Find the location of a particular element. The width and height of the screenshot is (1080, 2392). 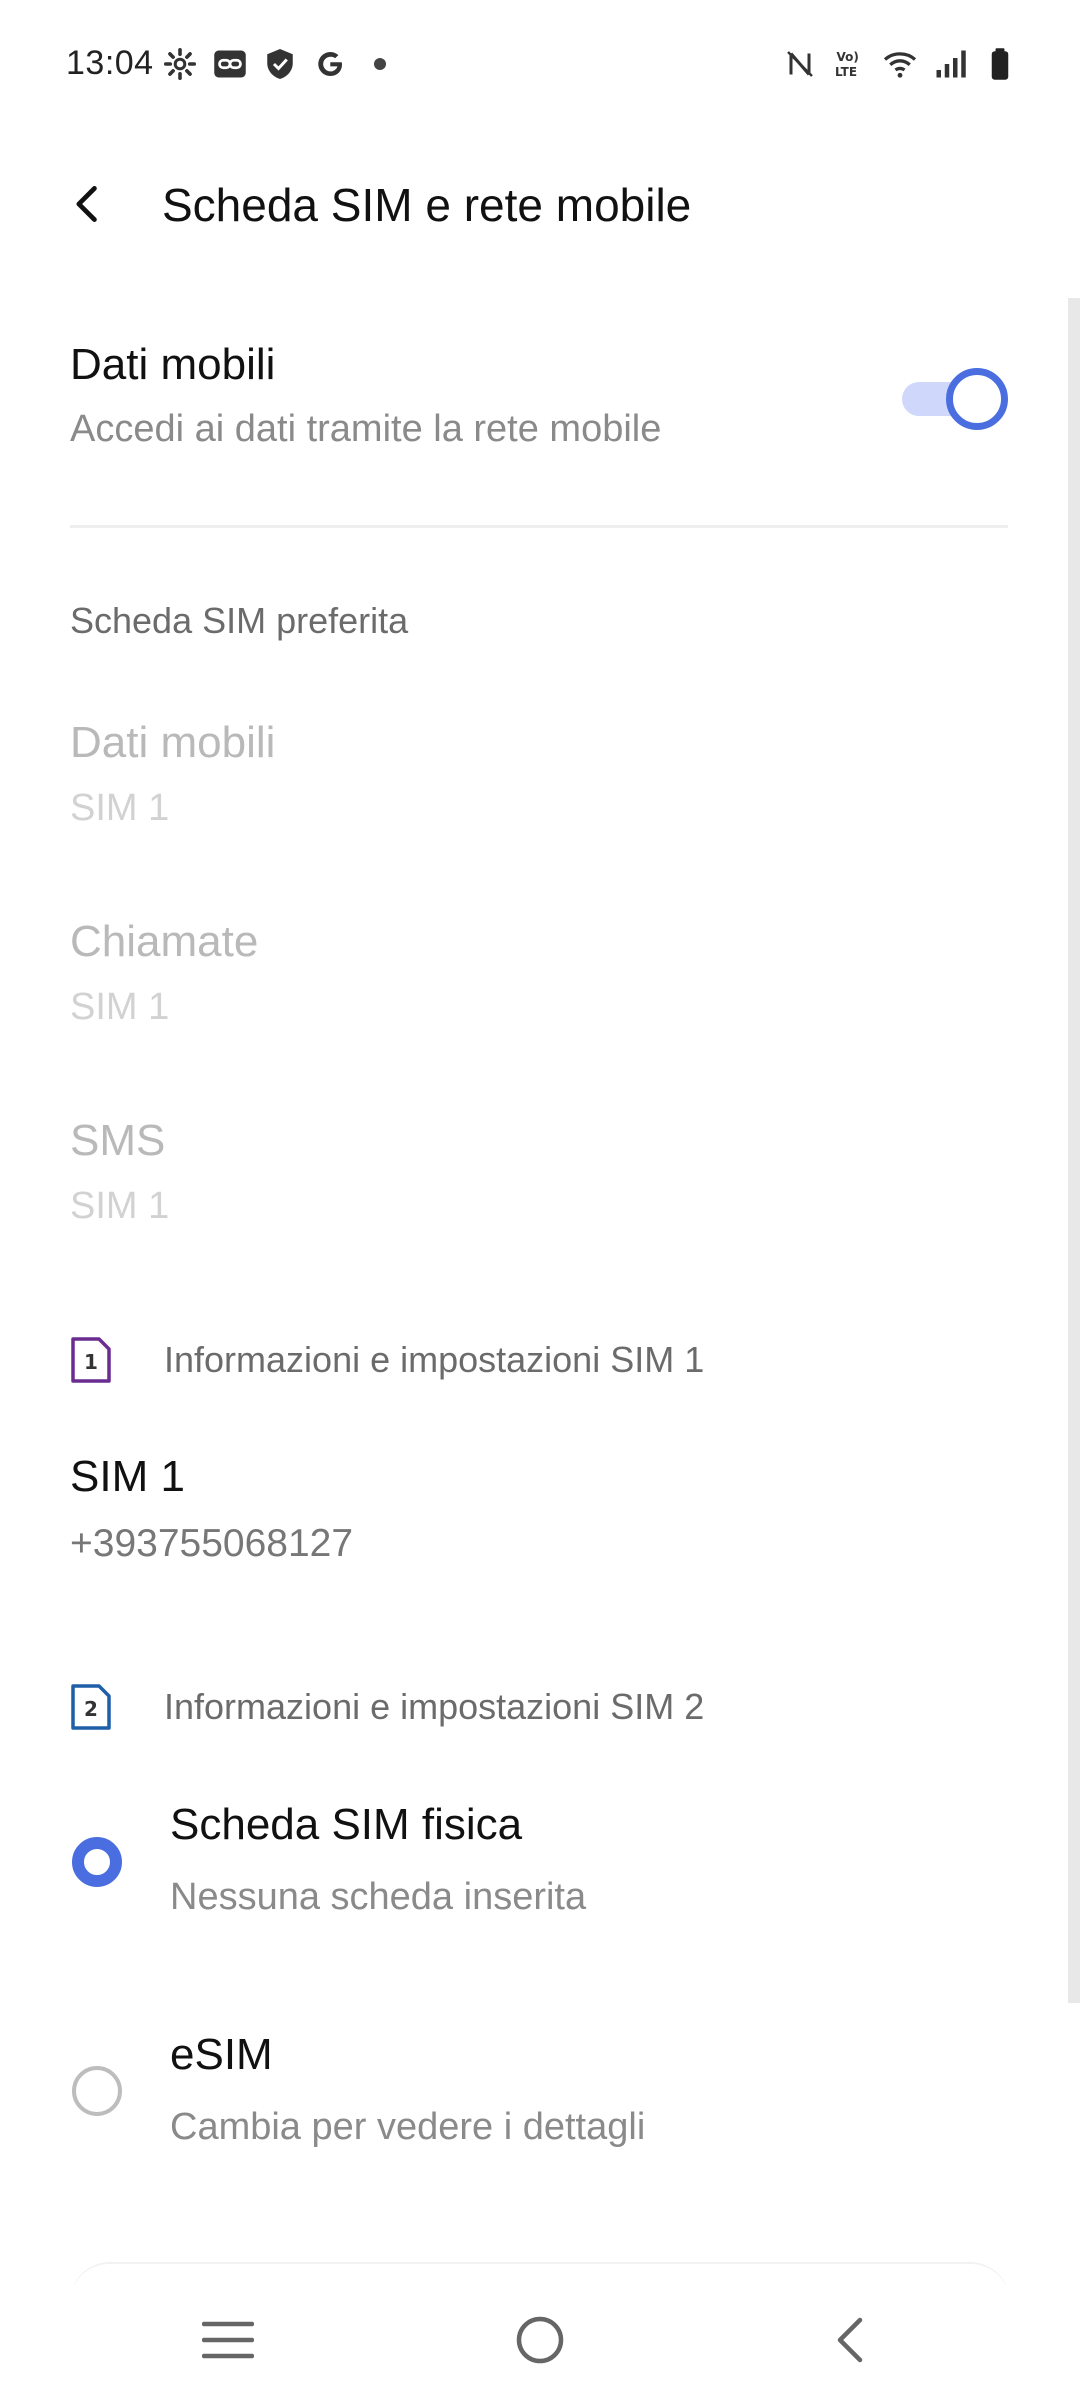

sim1-name: SIM 1 is located at coordinates (127, 1476).